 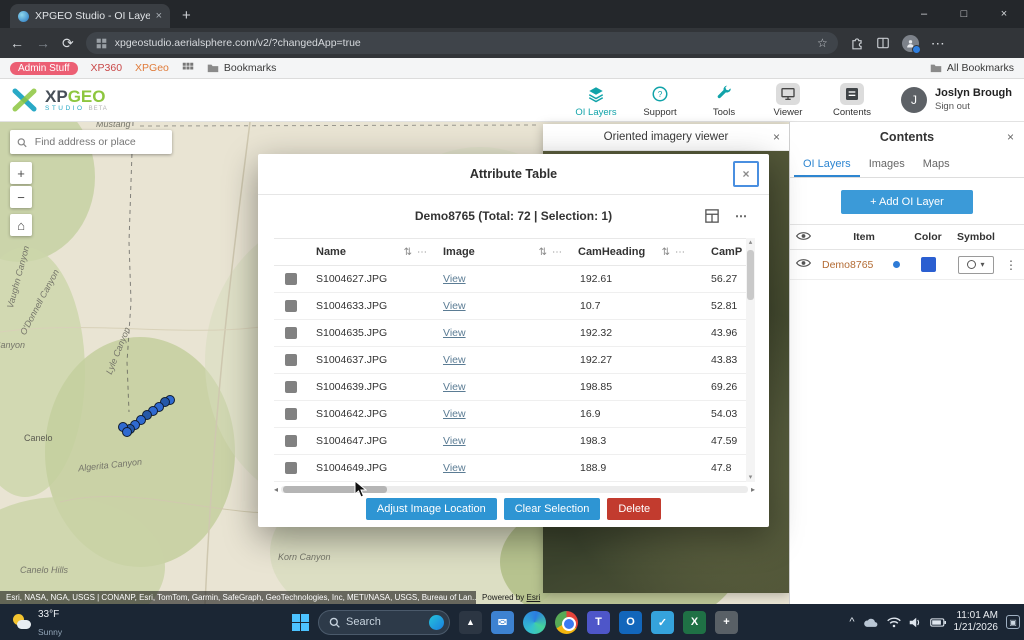 What do you see at coordinates (335, 489) in the screenshot?
I see `horizontal-scroll-thumb` at bounding box center [335, 489].